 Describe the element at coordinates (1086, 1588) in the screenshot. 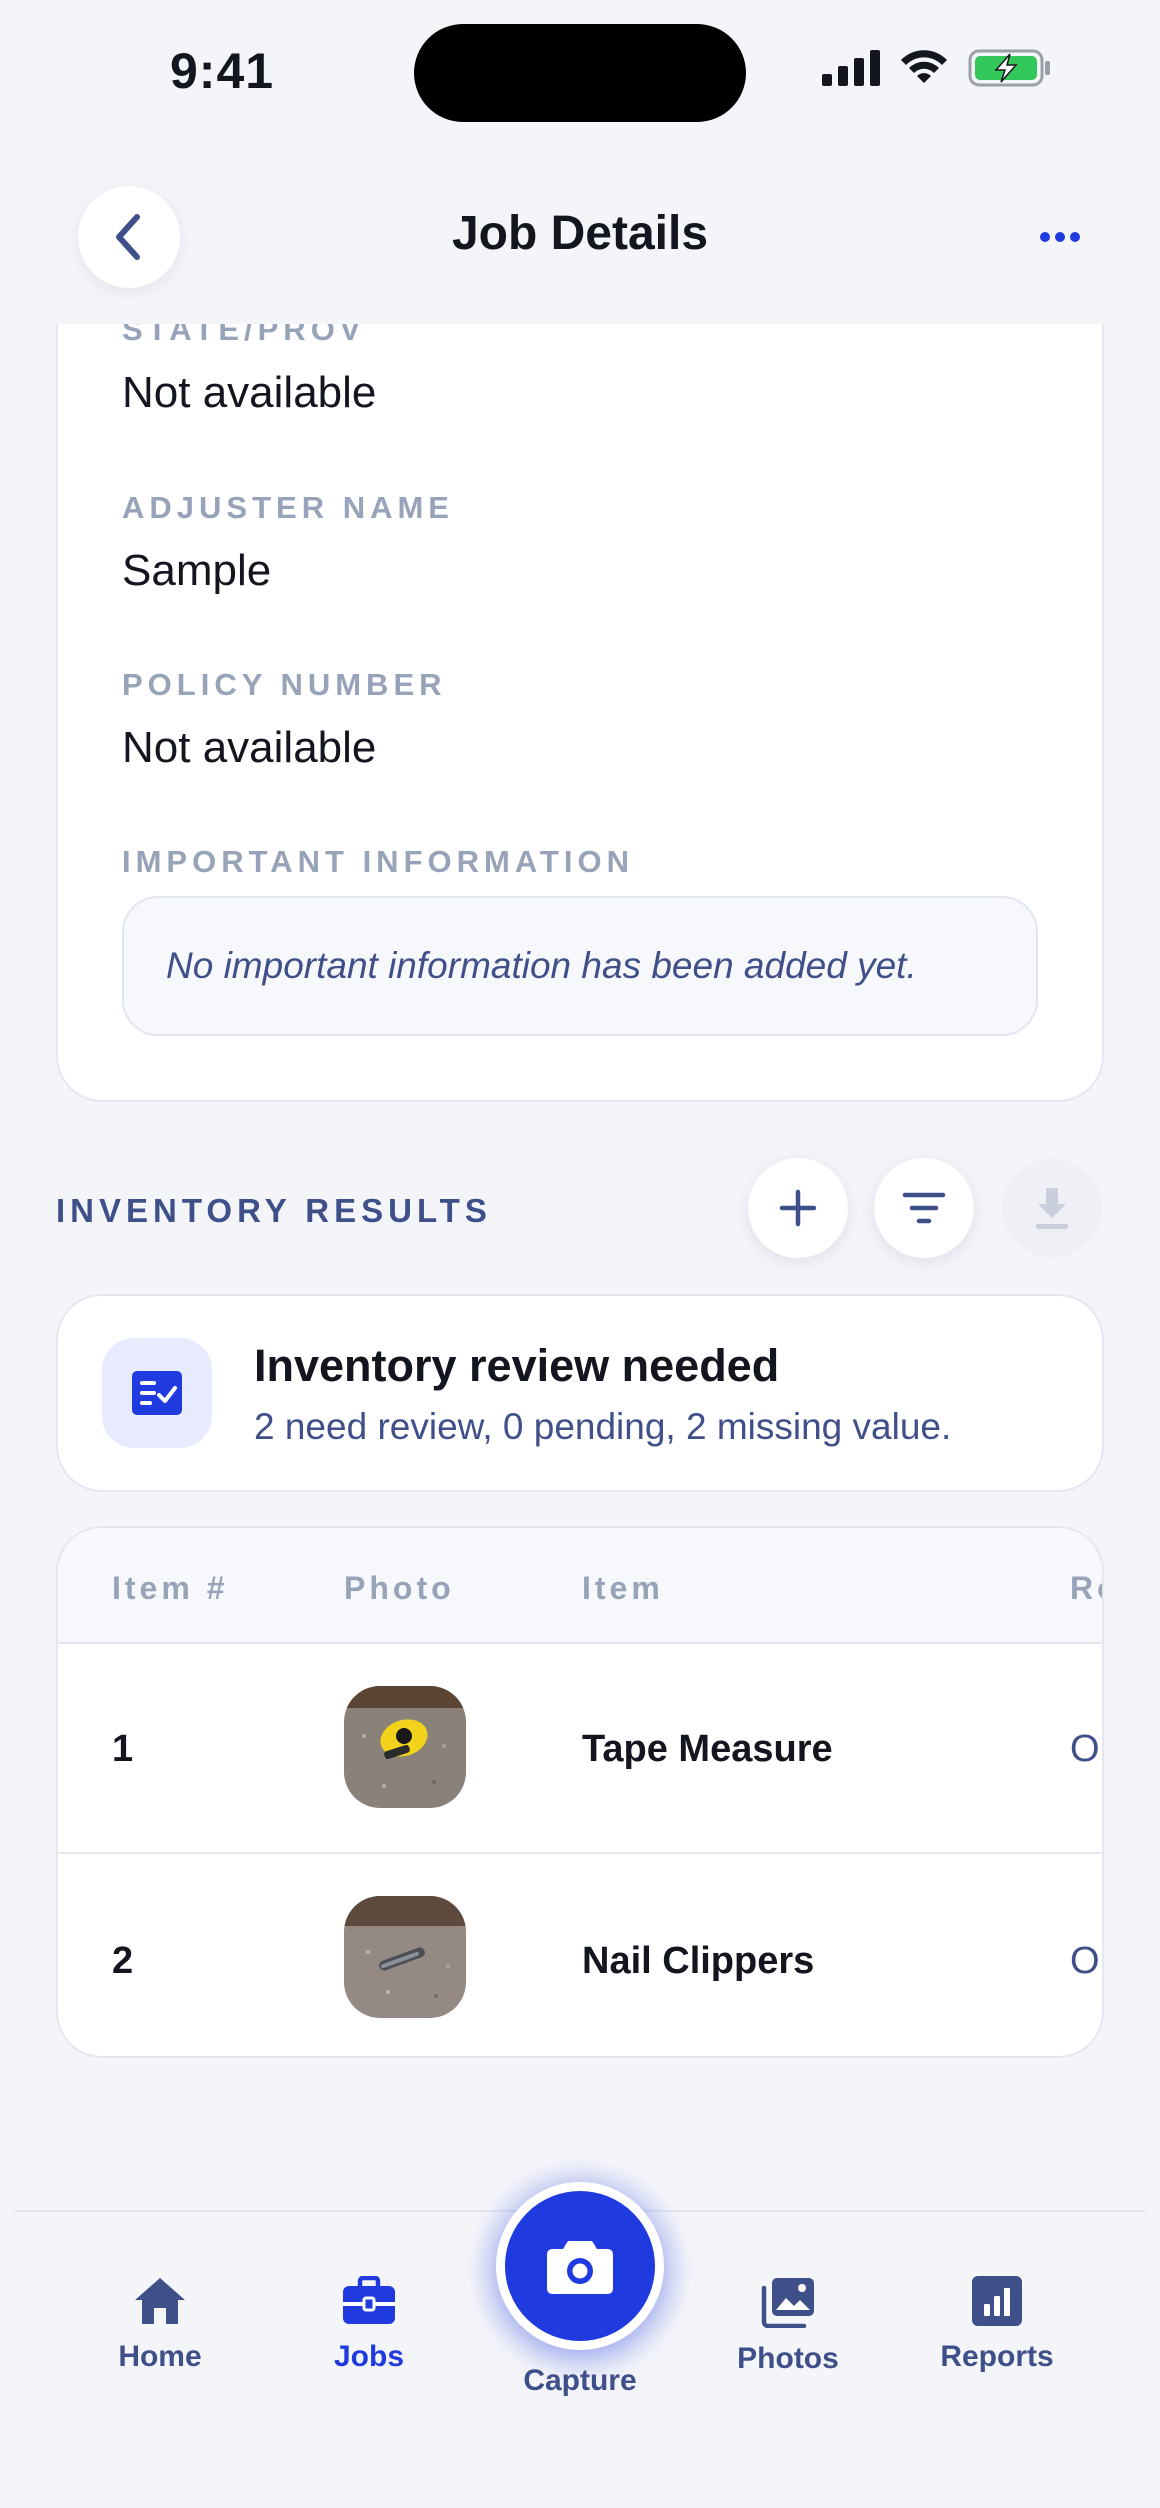

I see `column-header-truncated: Ro` at that location.